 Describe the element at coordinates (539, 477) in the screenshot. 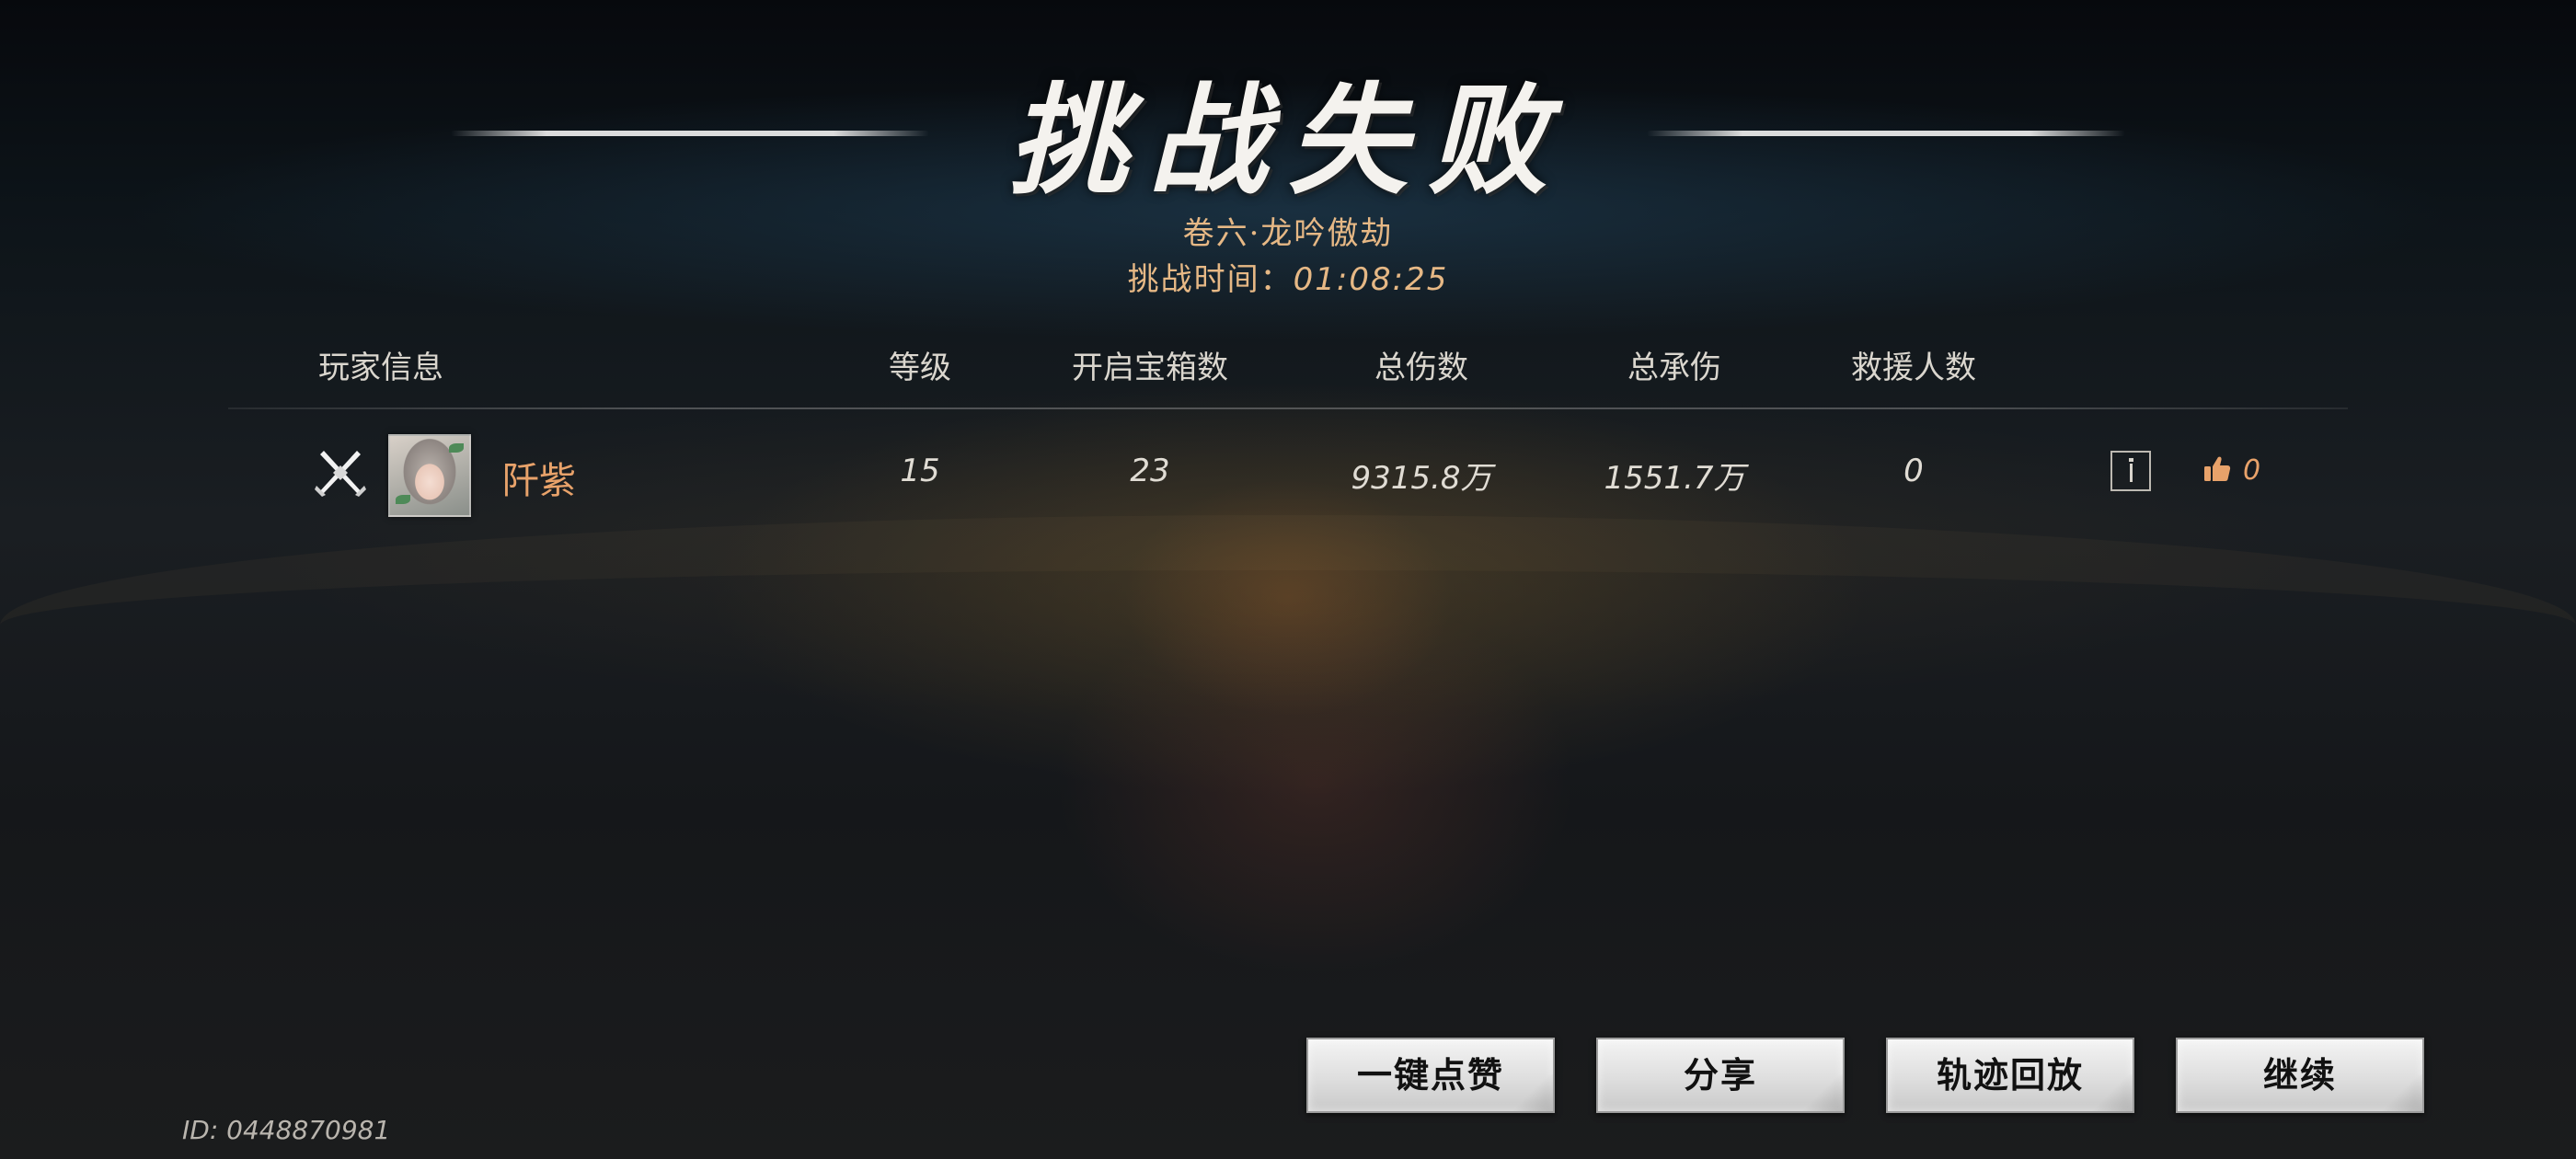

I see `player-name: 阡紫` at that location.